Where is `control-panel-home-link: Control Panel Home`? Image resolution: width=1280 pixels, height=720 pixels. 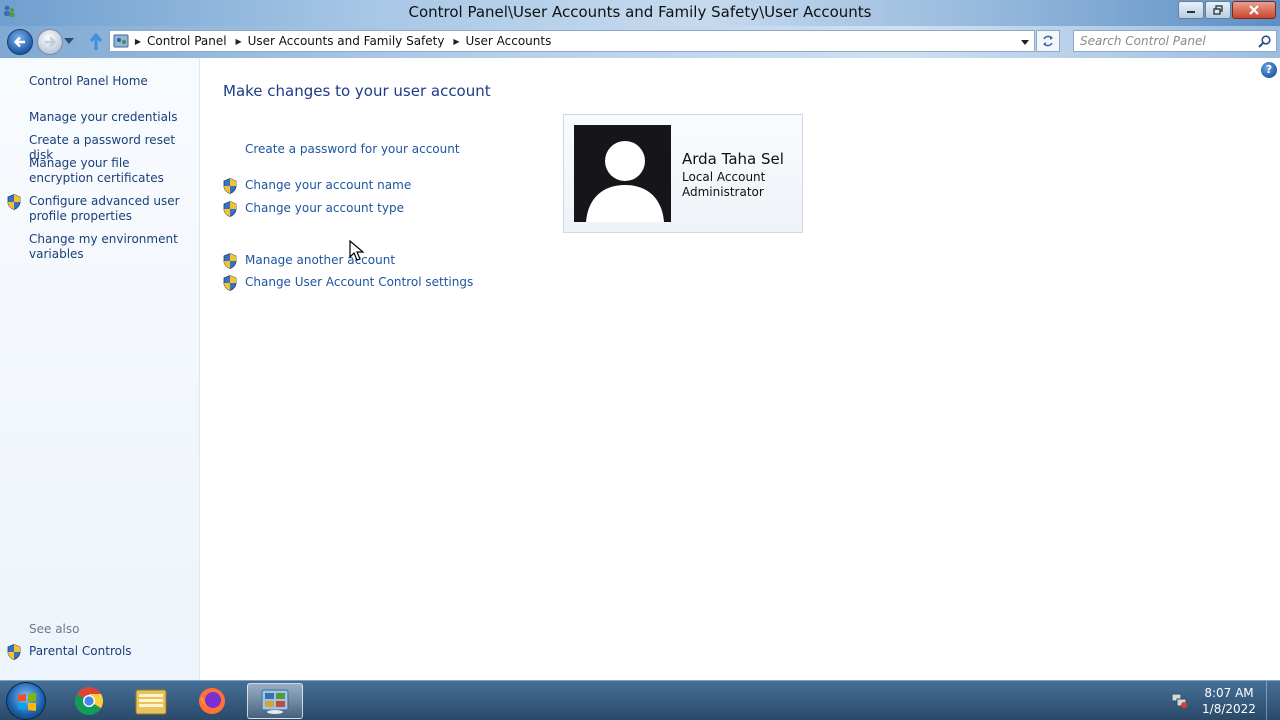 control-panel-home-link: Control Panel Home is located at coordinates (111, 81).